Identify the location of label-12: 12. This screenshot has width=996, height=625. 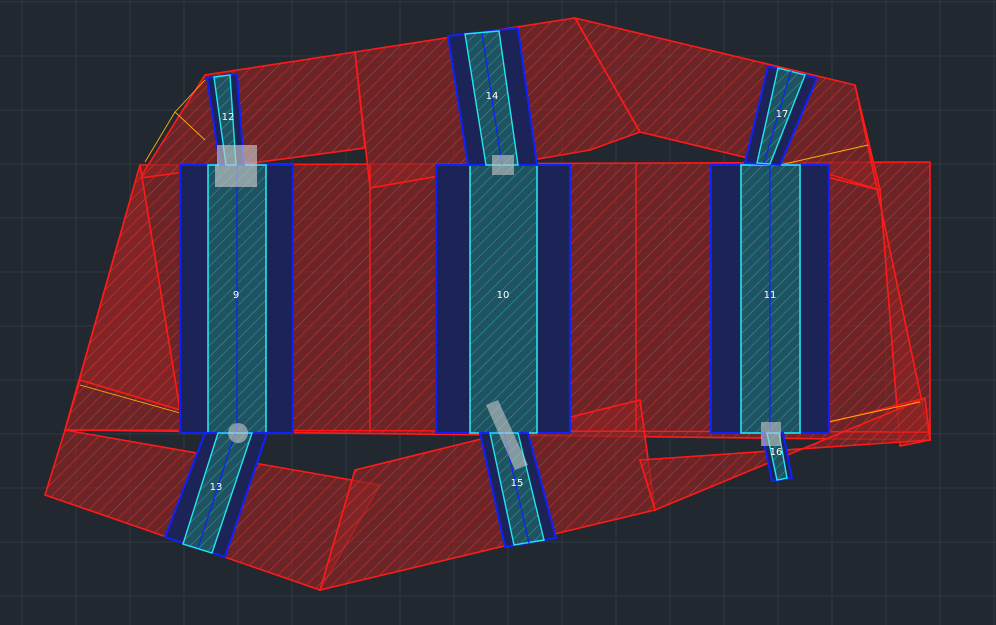
(228, 117).